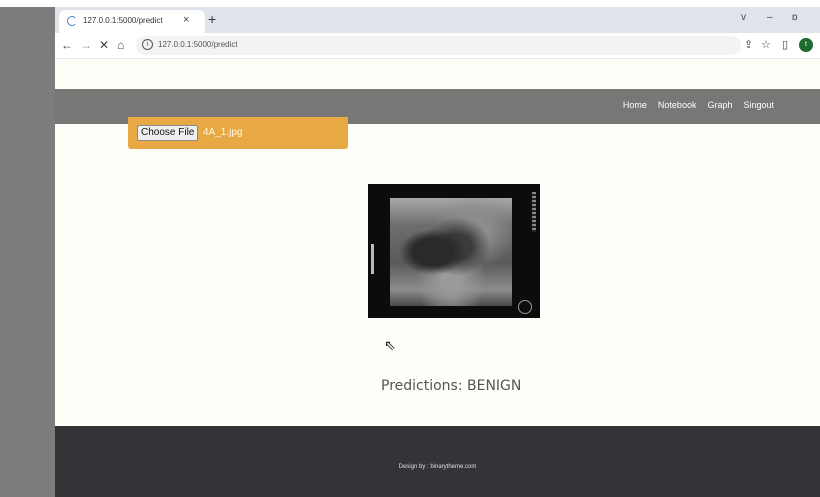 This screenshot has width=820, height=497. I want to click on side-panel-icon: ▯, so click(785, 45).